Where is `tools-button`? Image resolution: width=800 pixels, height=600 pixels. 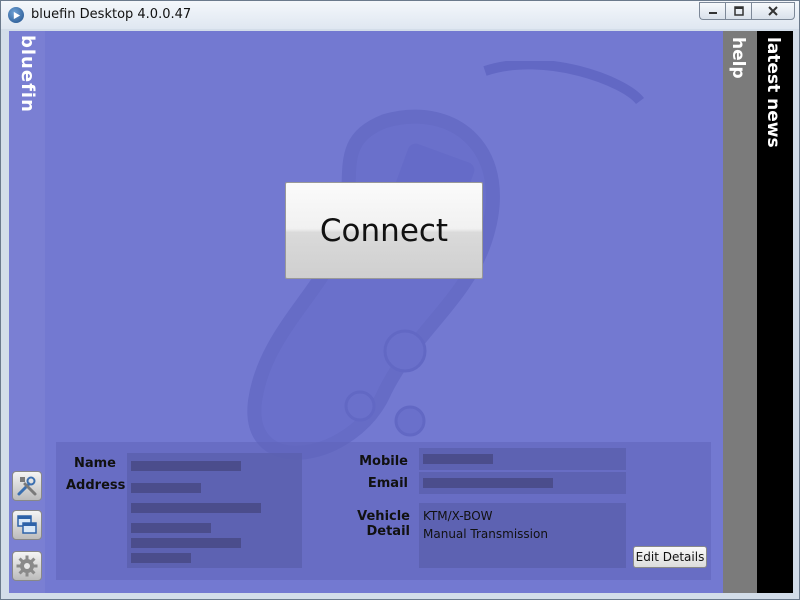
tools-button is located at coordinates (27, 486).